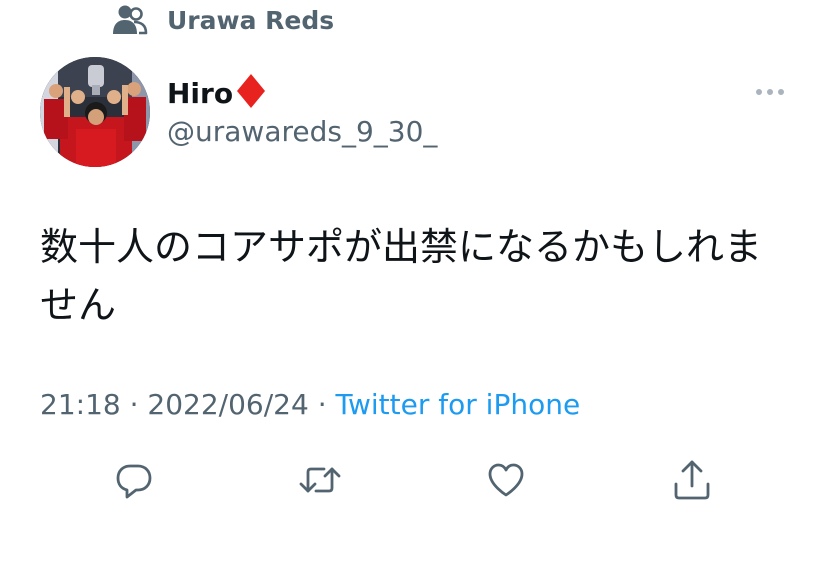  I want to click on share-button, so click(692, 480).